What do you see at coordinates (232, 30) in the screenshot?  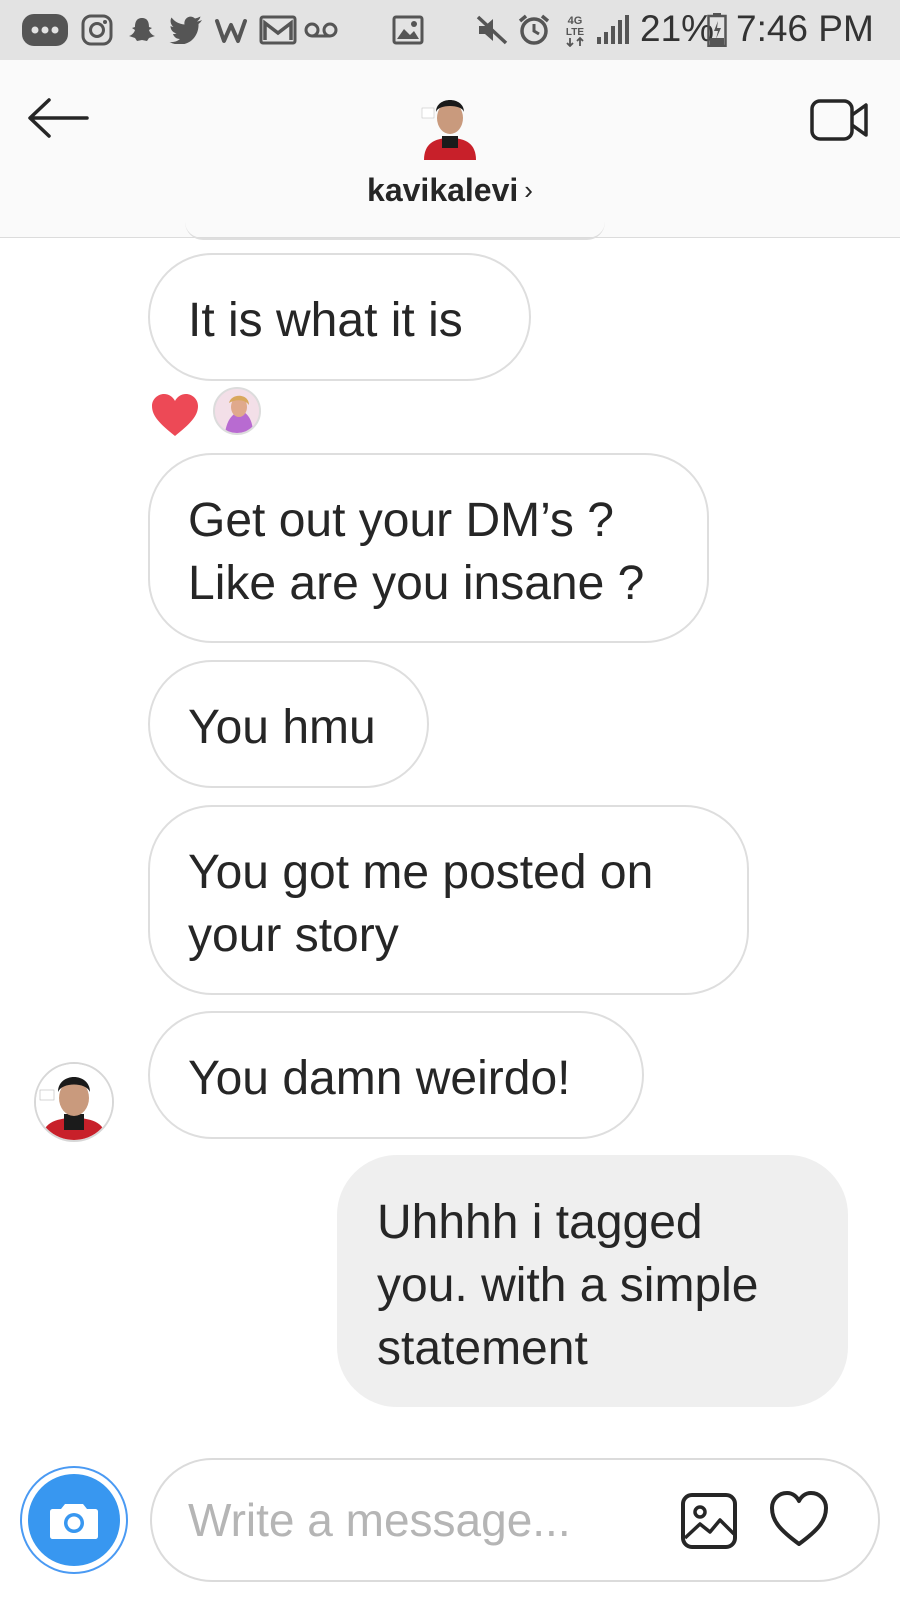 I see `w-notification-icon` at bounding box center [232, 30].